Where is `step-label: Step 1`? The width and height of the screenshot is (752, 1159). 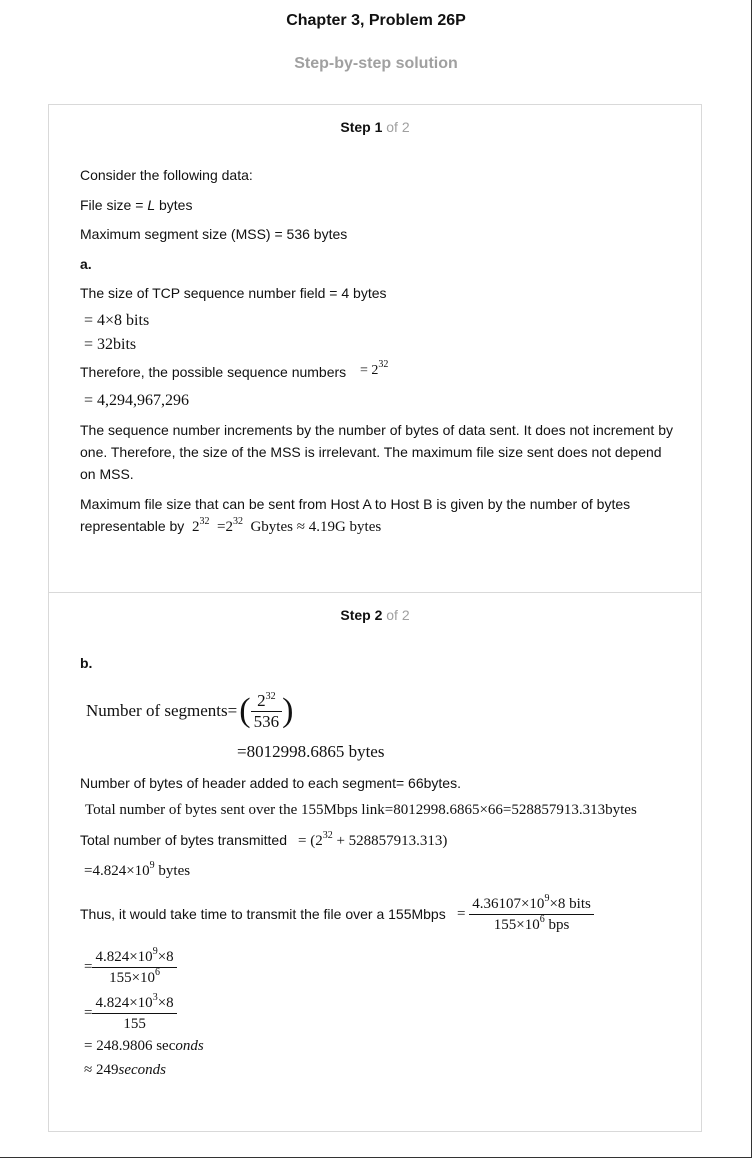
step-label: Step 1 is located at coordinates (361, 127).